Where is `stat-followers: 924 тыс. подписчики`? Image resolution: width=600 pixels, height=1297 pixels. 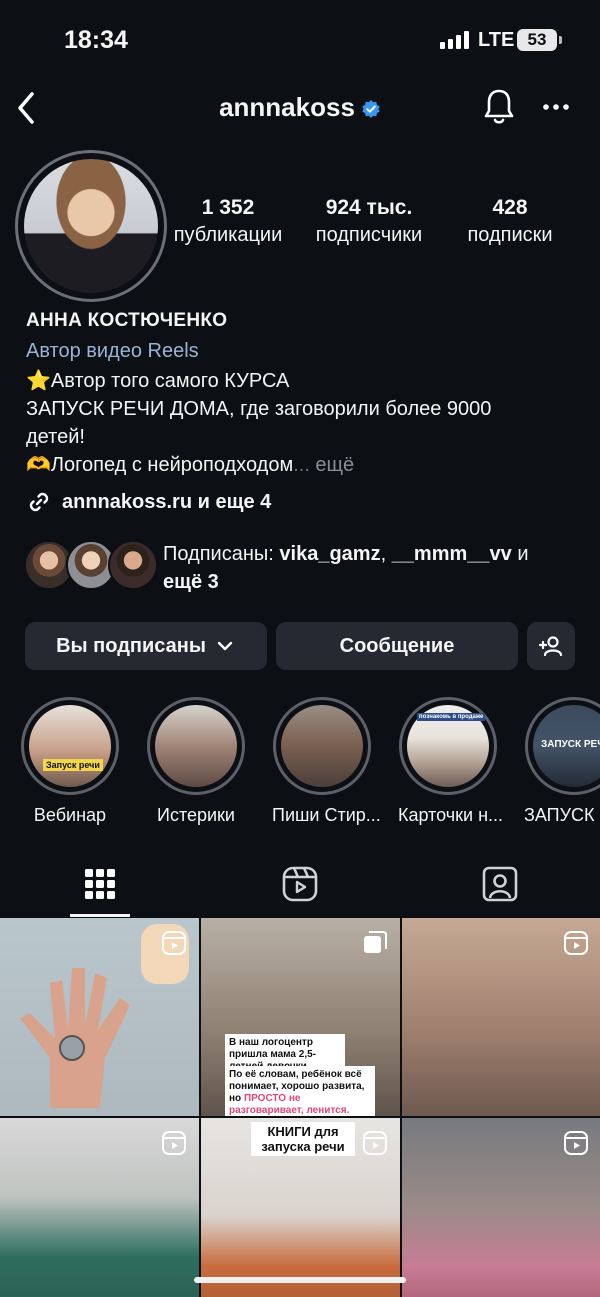 stat-followers: 924 тыс. подписчики is located at coordinates (369, 221).